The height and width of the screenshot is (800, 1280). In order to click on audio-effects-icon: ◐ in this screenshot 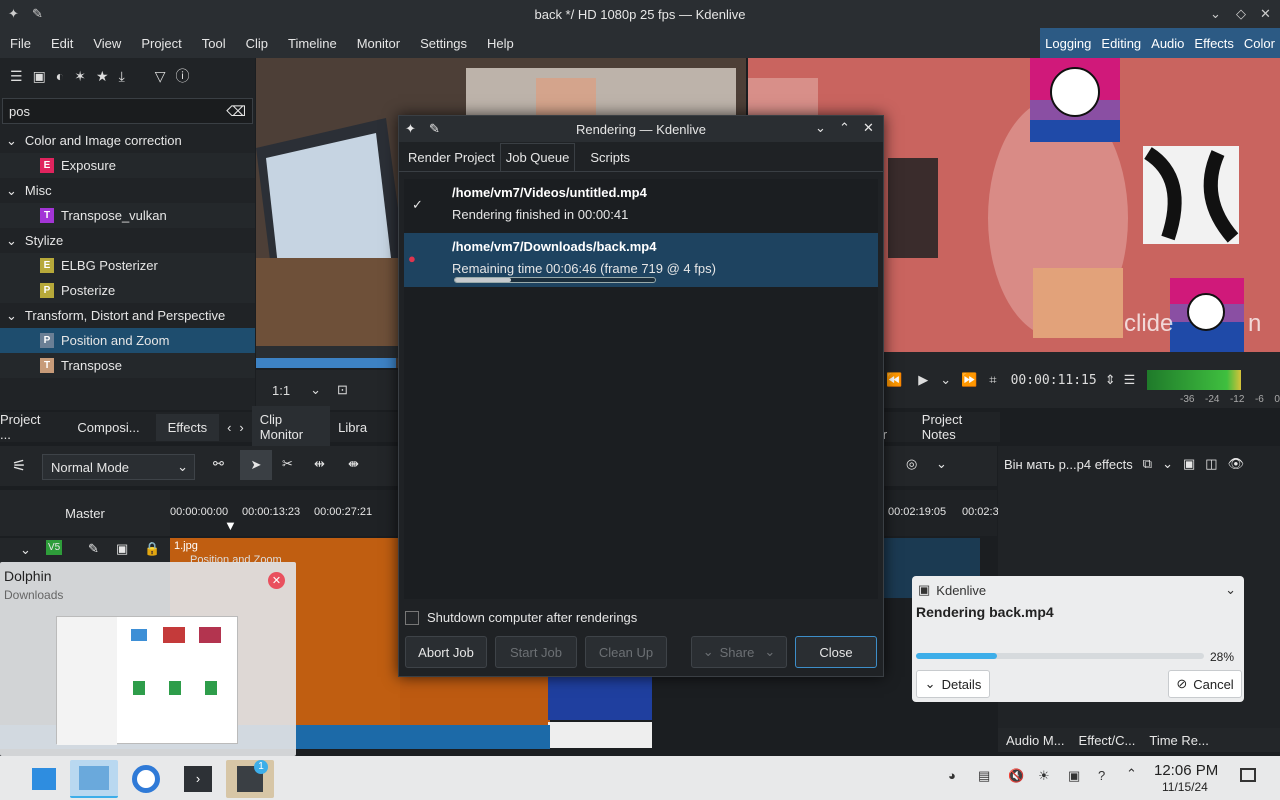, I will do `click(60, 76)`.